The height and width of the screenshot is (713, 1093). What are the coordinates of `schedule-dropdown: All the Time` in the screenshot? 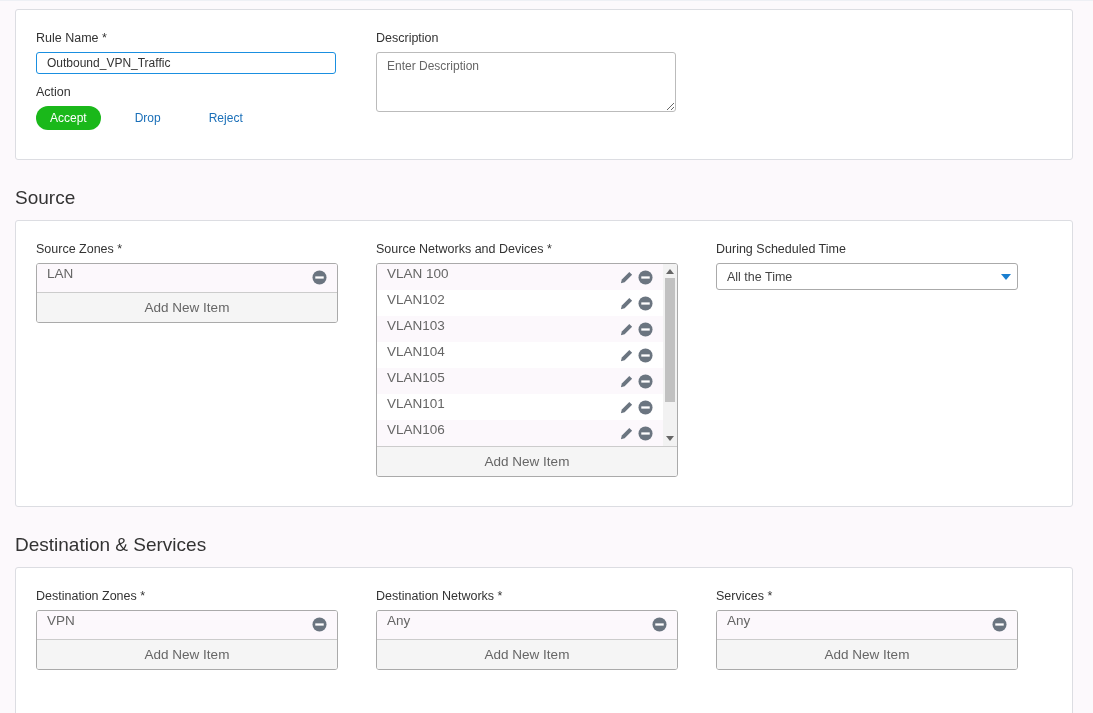 It's located at (867, 276).